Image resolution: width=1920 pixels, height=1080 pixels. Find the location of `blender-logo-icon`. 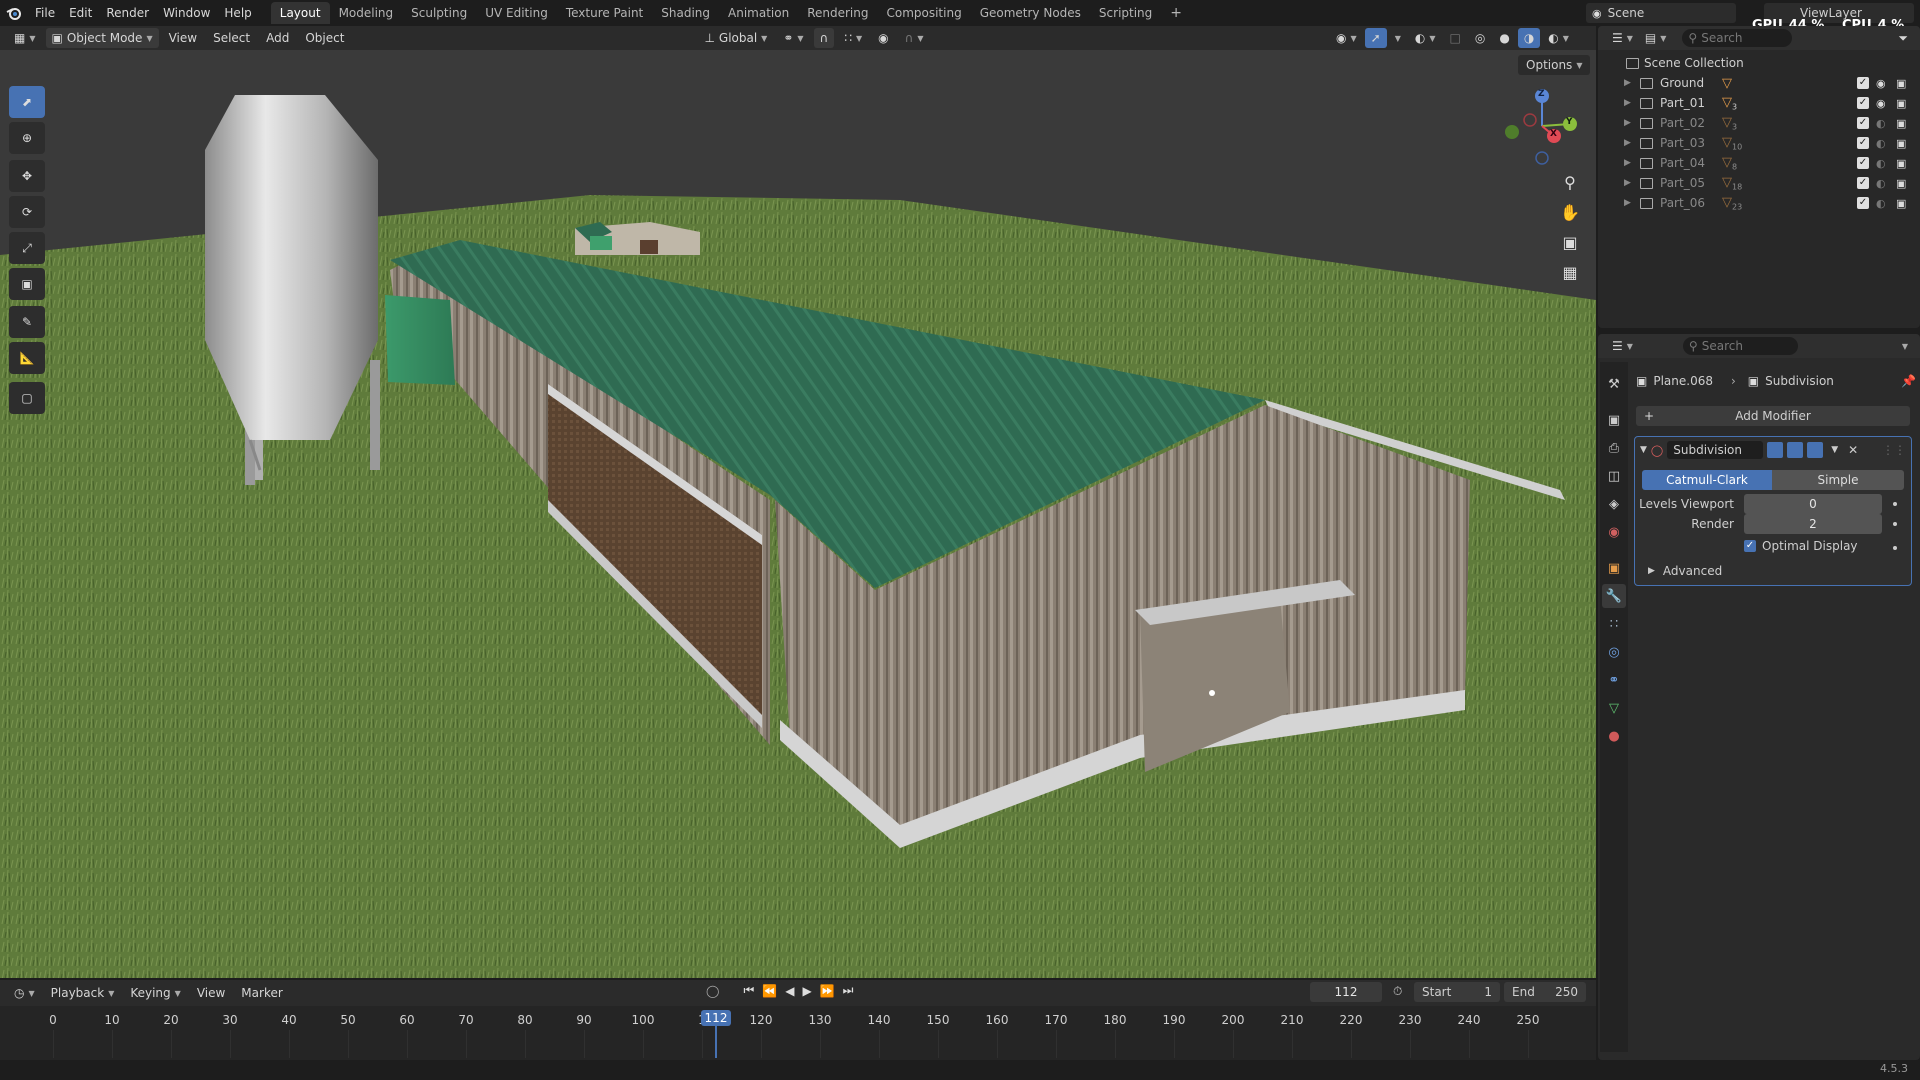

blender-logo-icon is located at coordinates (14, 13).